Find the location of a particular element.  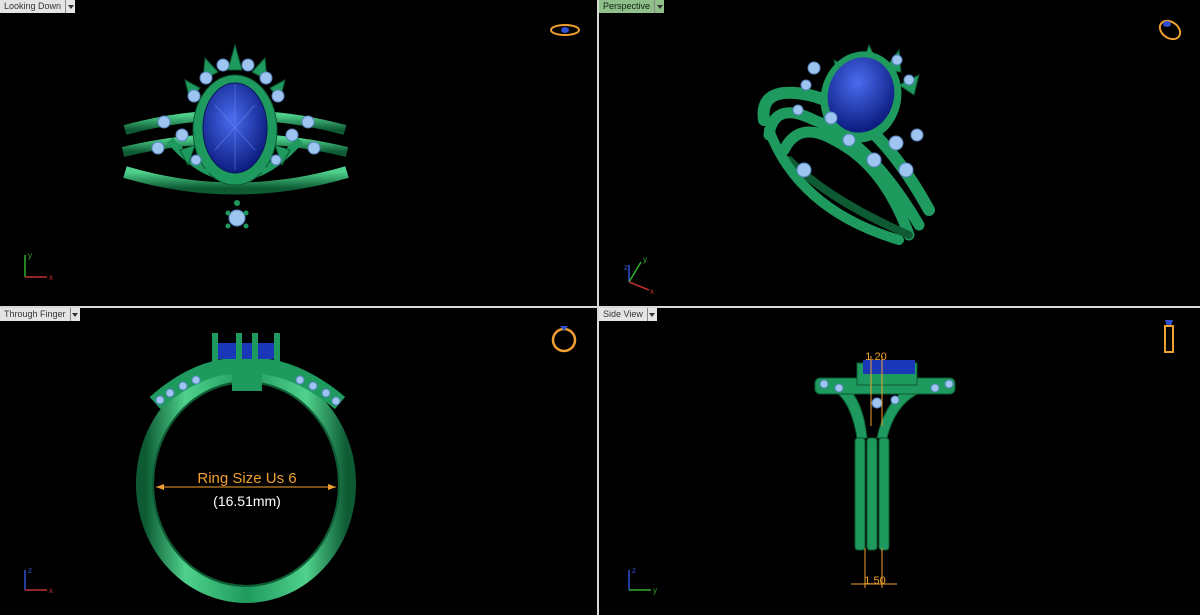

viewport-tab-looking-down: Looking Down is located at coordinates (38, 6).